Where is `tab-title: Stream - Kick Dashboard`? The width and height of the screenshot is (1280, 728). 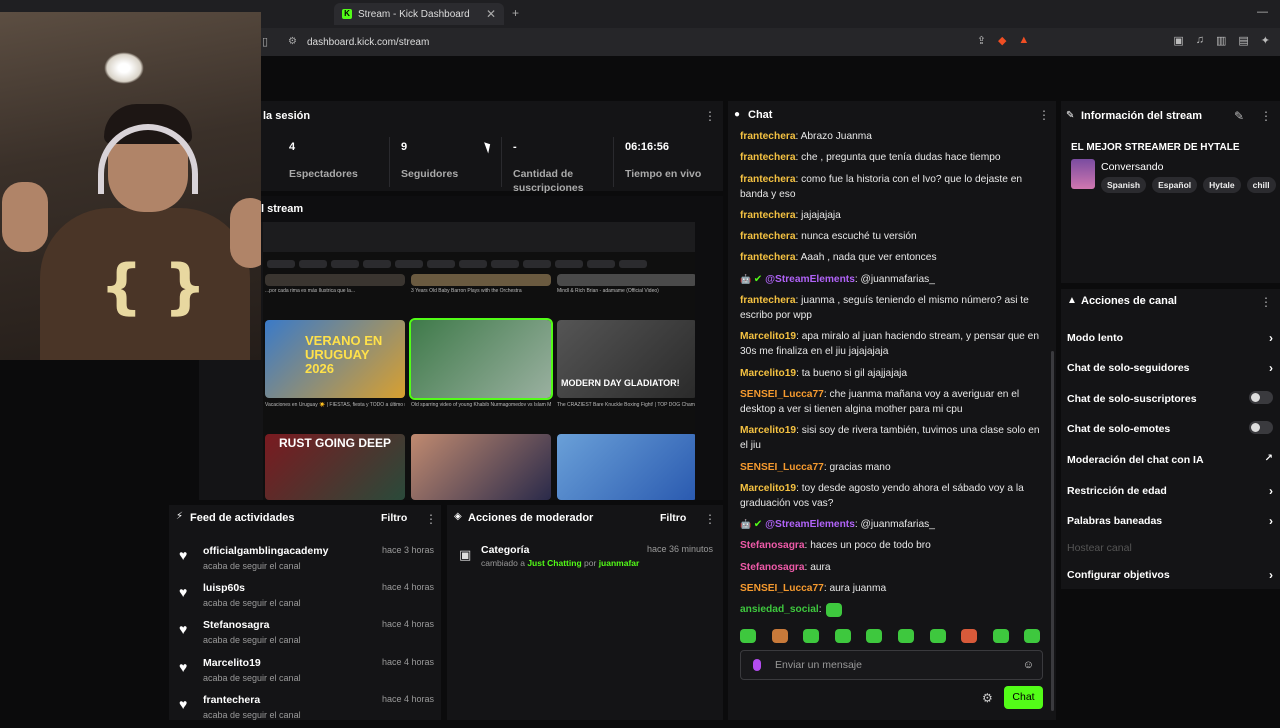 tab-title: Stream - Kick Dashboard is located at coordinates (414, 14).